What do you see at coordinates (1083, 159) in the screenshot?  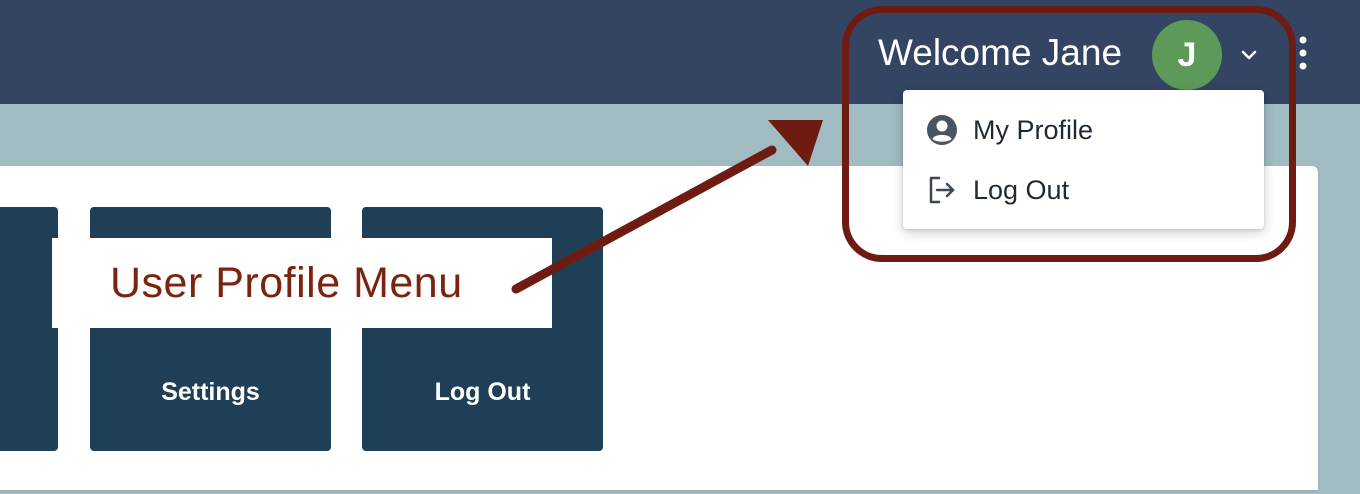 I see `user-profile-dropdown: My Profile Log Out` at bounding box center [1083, 159].